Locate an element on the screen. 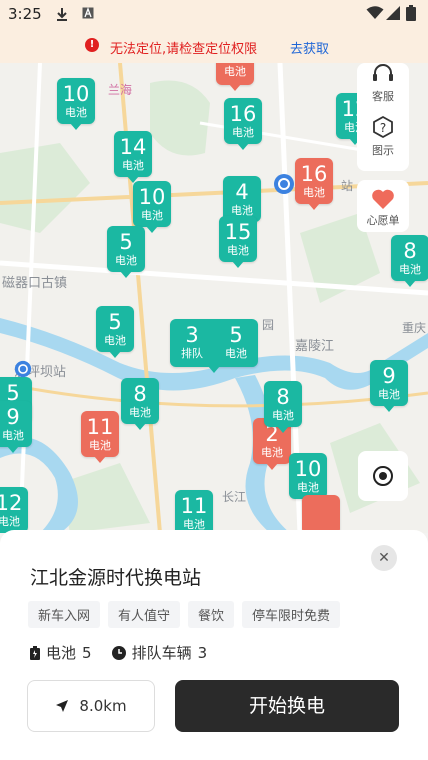 The height and width of the screenshot is (760, 428). service-label: 客服 is located at coordinates (383, 96).